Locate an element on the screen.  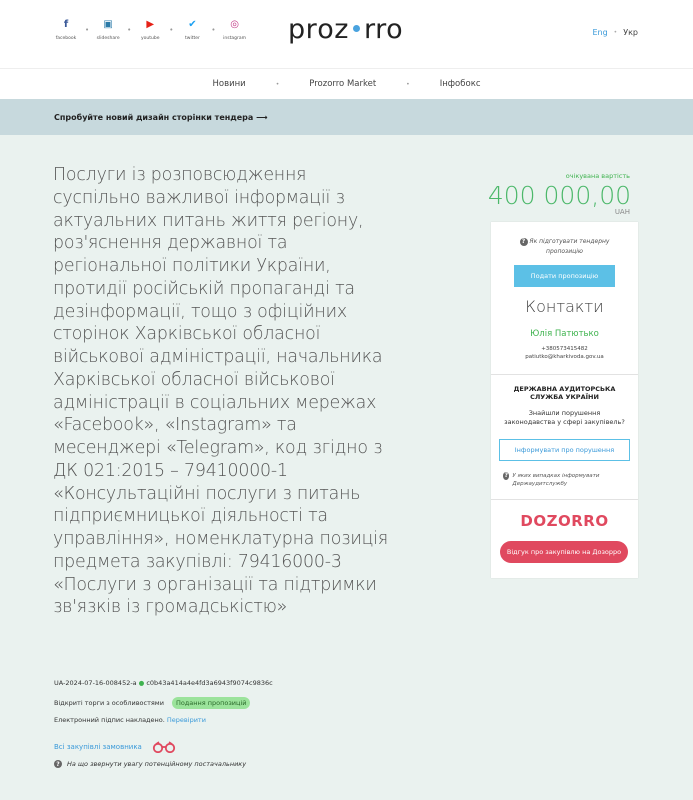
all-purchases-line: Всі закупівлі замовника is located at coordinates (115, 747).